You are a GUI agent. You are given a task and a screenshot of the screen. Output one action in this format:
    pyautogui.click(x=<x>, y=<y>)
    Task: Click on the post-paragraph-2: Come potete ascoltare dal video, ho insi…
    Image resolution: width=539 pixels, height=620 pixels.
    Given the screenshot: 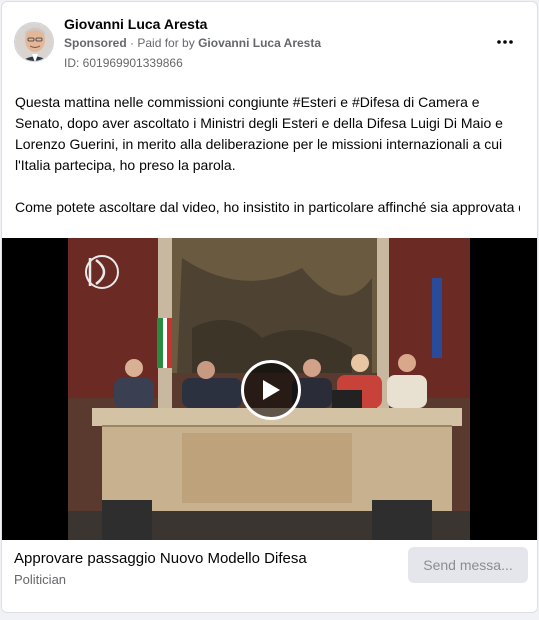 What is the action you would take?
    pyautogui.click(x=267, y=207)
    